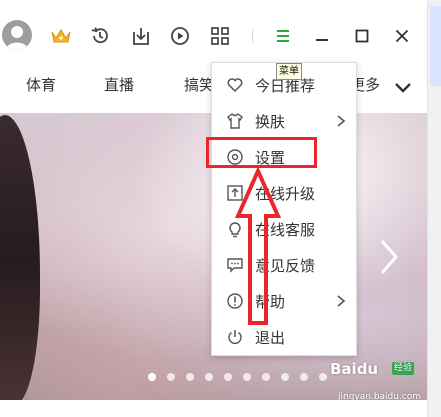  What do you see at coordinates (402, 36) in the screenshot?
I see `close-icon` at bounding box center [402, 36].